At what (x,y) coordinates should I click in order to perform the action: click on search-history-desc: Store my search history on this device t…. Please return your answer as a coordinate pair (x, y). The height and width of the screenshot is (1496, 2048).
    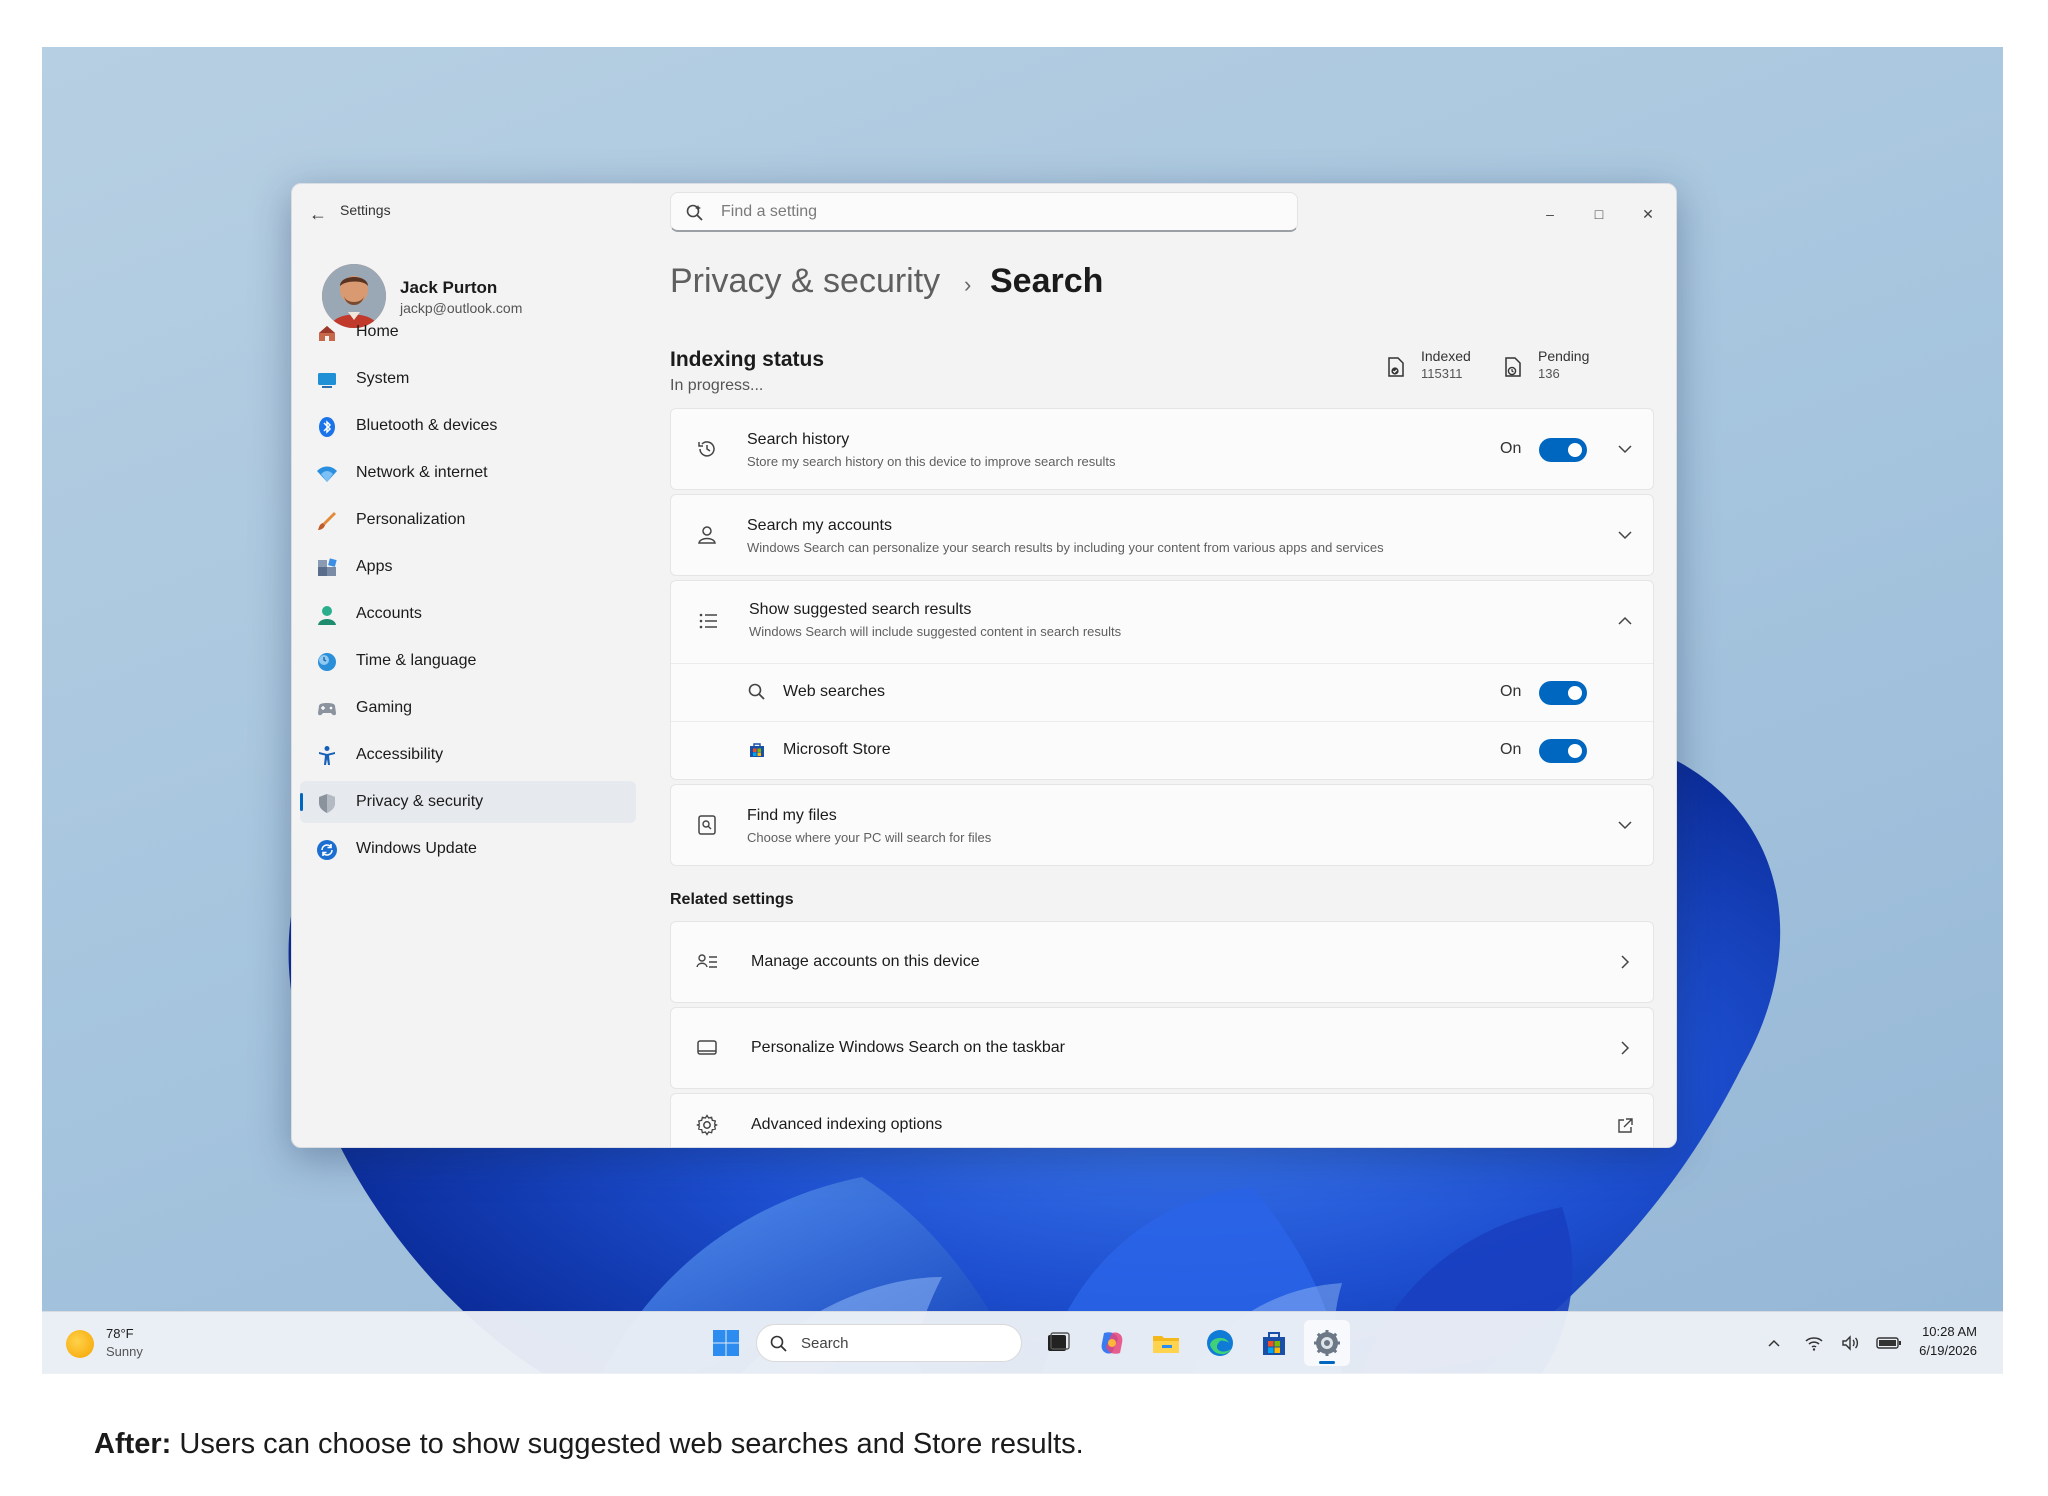
    Looking at the image, I should click on (931, 461).